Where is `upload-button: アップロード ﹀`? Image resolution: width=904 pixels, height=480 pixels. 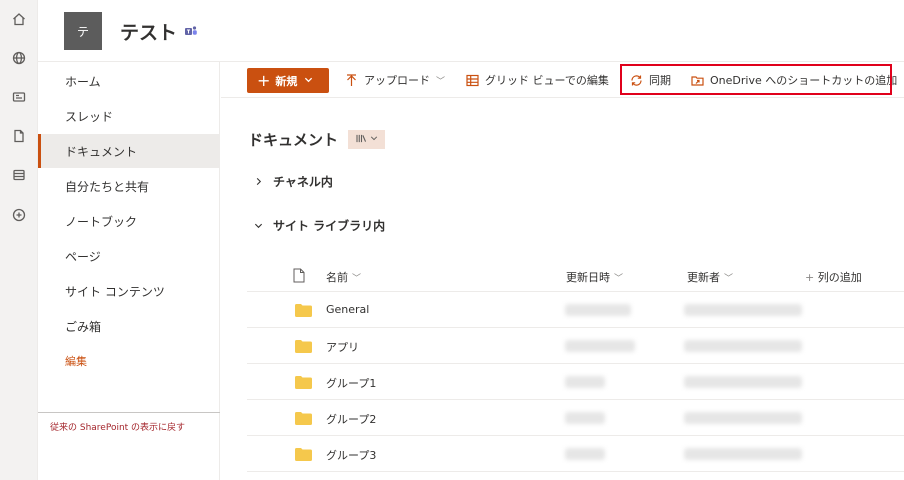
upload-button: アップロード ﹀ is located at coordinates (395, 80).